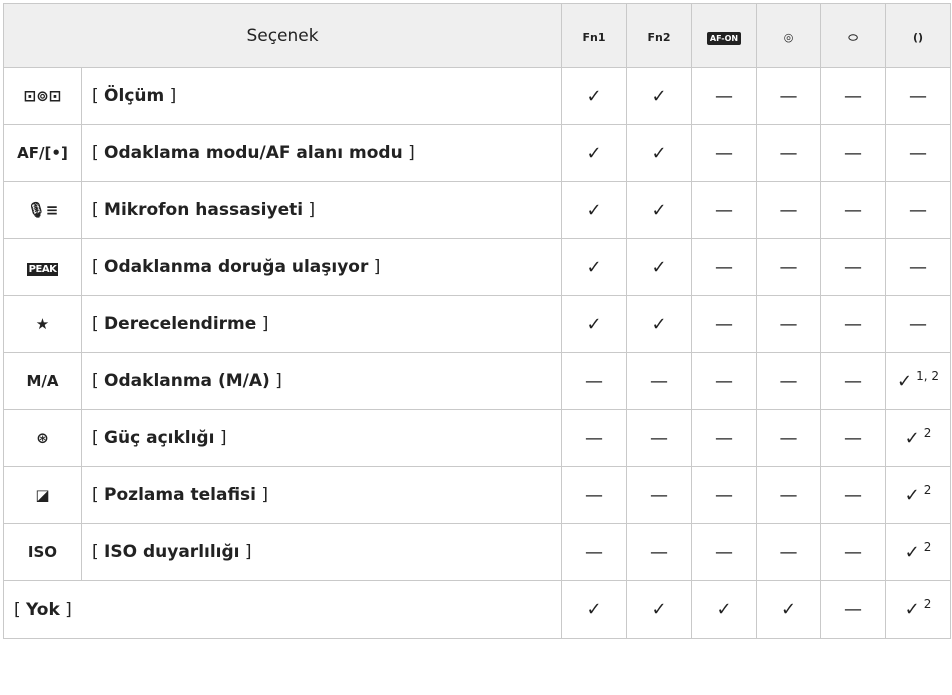 This screenshot has height=695, width=952. Describe the element at coordinates (918, 35) in the screenshot. I see `control-ring-column-header: ()` at that location.